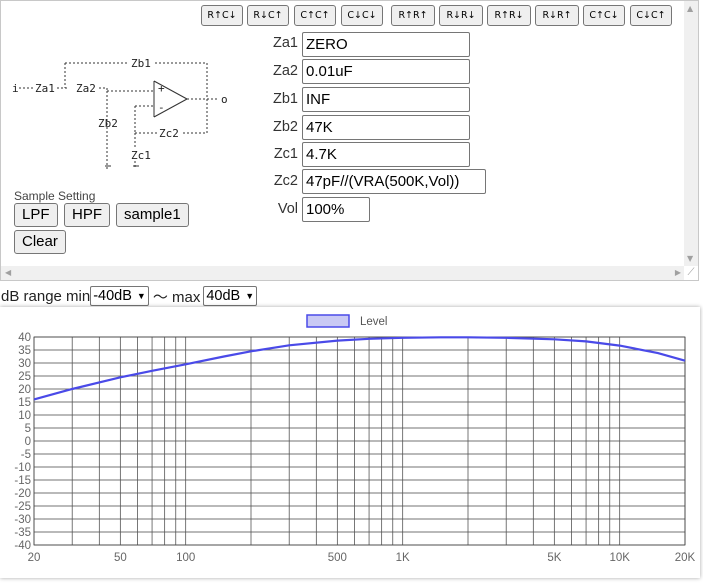 This screenshot has height=584, width=703. Describe the element at coordinates (285, 181) in the screenshot. I see `zc2-field-label: Zc2` at that location.